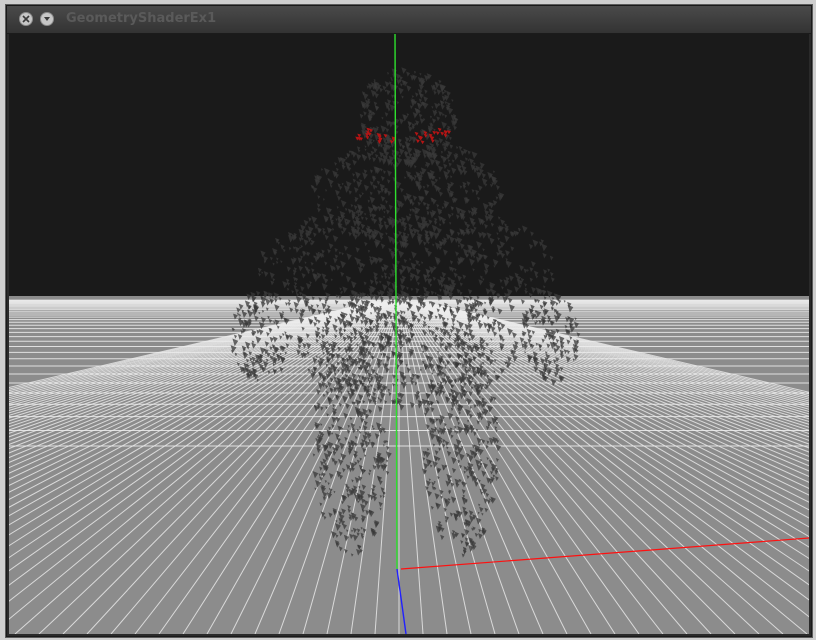  I want to click on close-icon, so click(26, 19).